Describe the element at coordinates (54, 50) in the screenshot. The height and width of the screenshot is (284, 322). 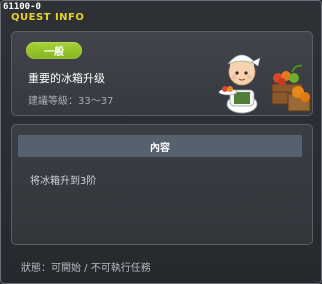
I see `quest-category-badge: 一般` at that location.